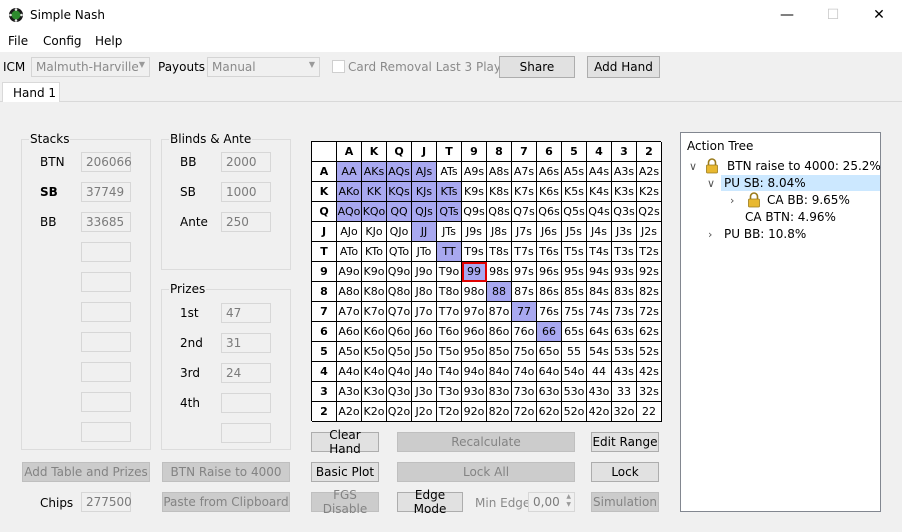 This screenshot has width=902, height=532. What do you see at coordinates (374, 232) in the screenshot?
I see `hand-cell: KJo` at bounding box center [374, 232].